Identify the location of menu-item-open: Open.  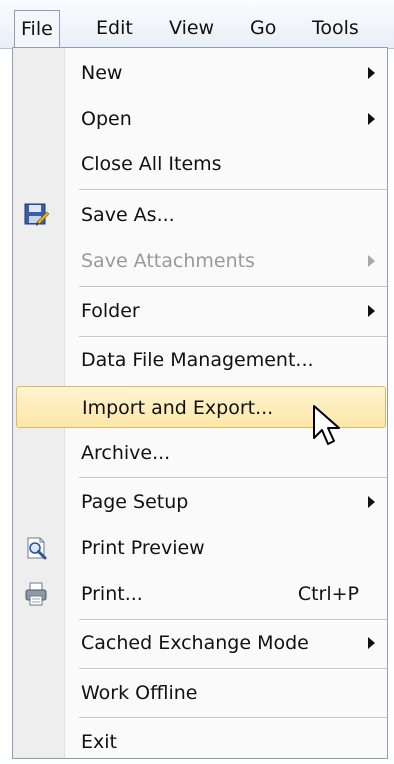
(200, 119).